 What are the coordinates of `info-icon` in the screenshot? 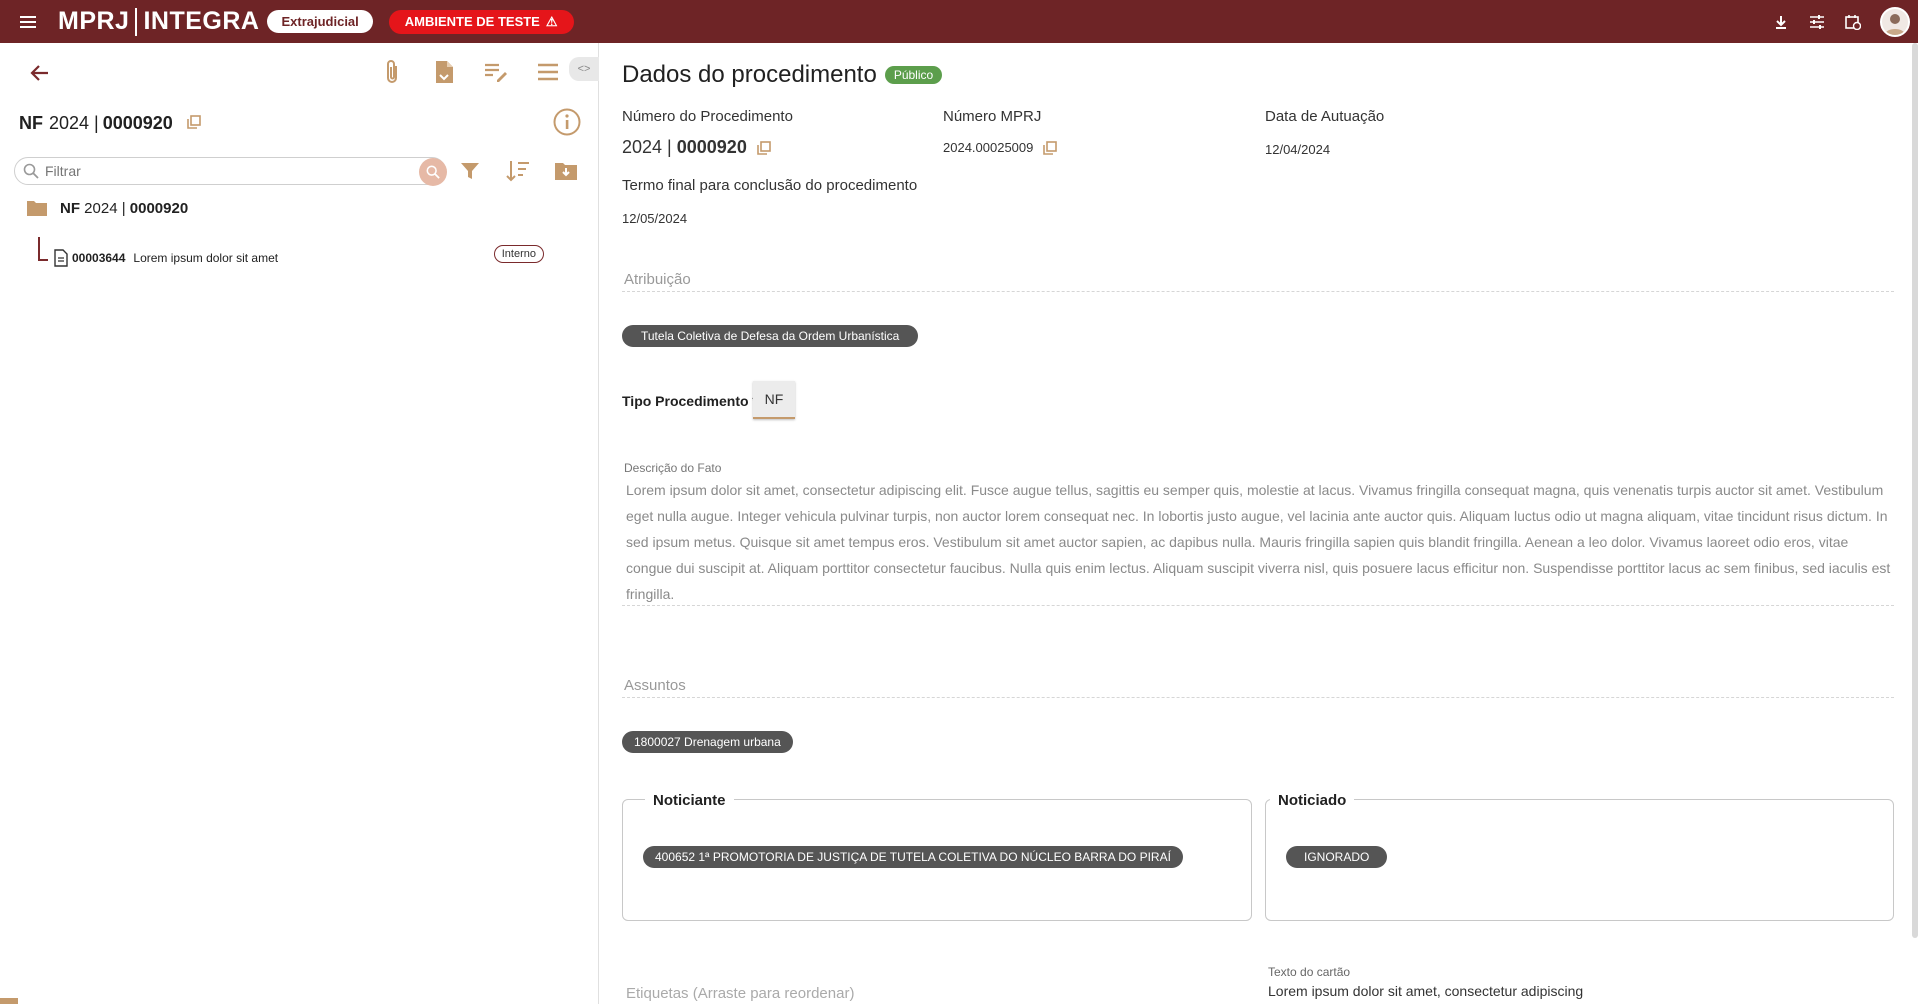 It's located at (567, 122).